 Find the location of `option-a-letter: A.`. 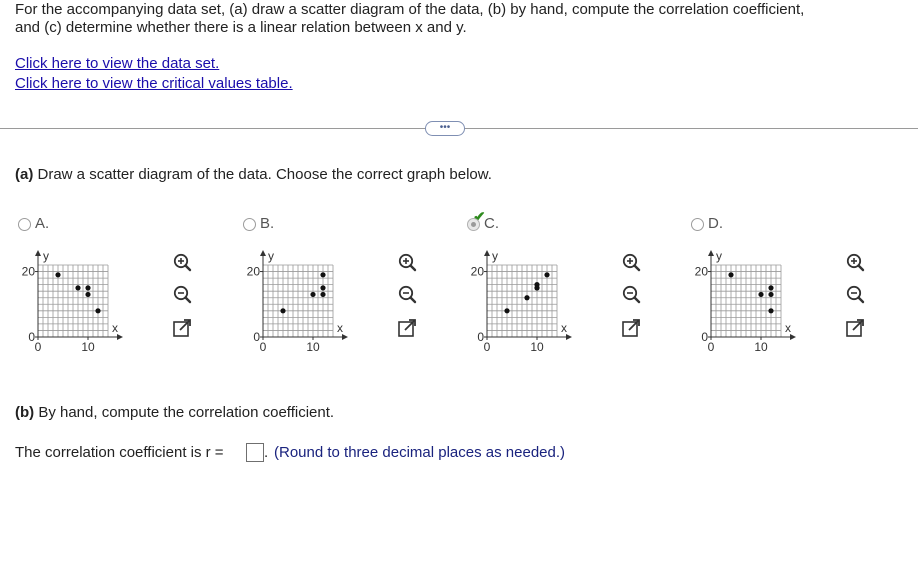

option-a-letter: A. is located at coordinates (42, 223).